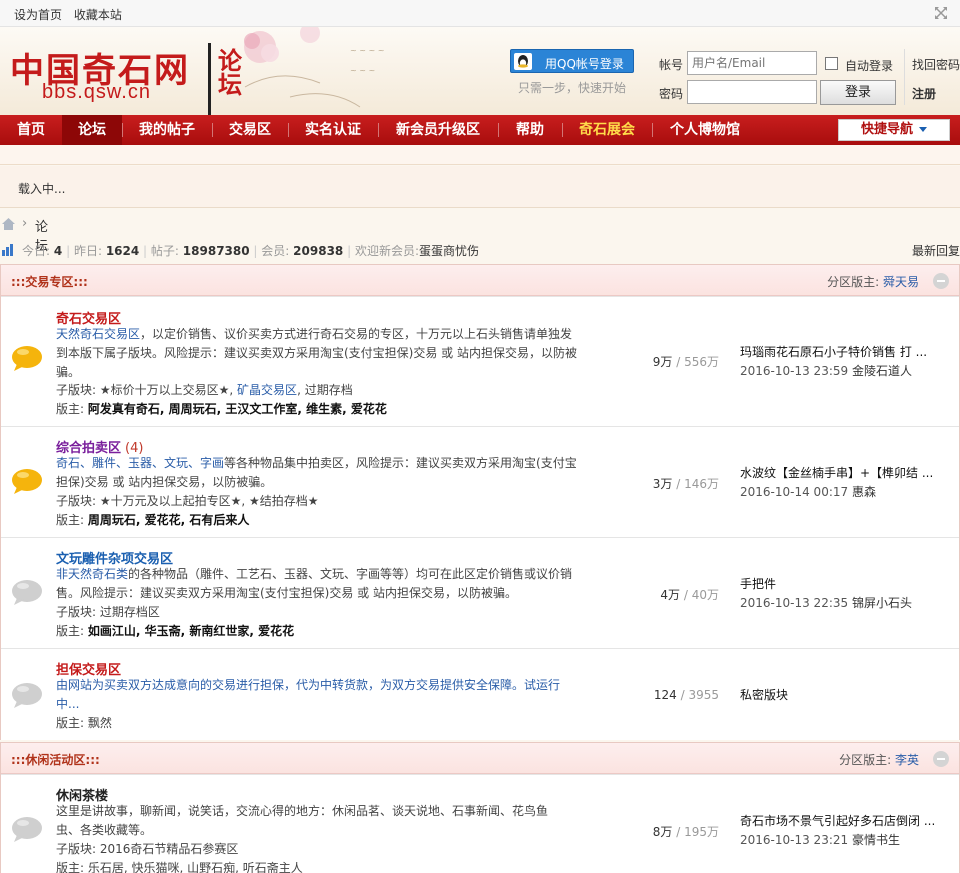 The image size is (960, 873). Describe the element at coordinates (901, 282) in the screenshot. I see `category-moderator-link: 舜天易` at that location.